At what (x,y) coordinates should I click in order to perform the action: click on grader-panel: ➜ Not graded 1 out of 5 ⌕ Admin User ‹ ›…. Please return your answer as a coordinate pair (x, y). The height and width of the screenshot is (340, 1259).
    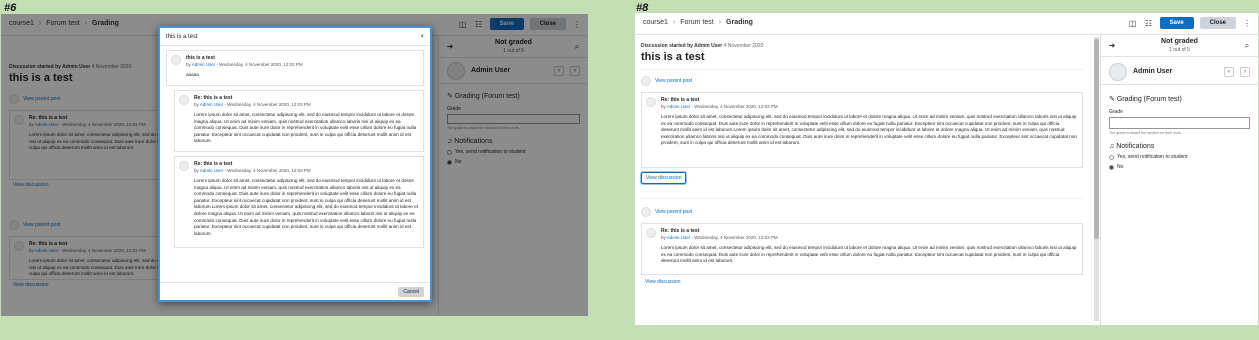
    Looking at the image, I should click on (1179, 180).